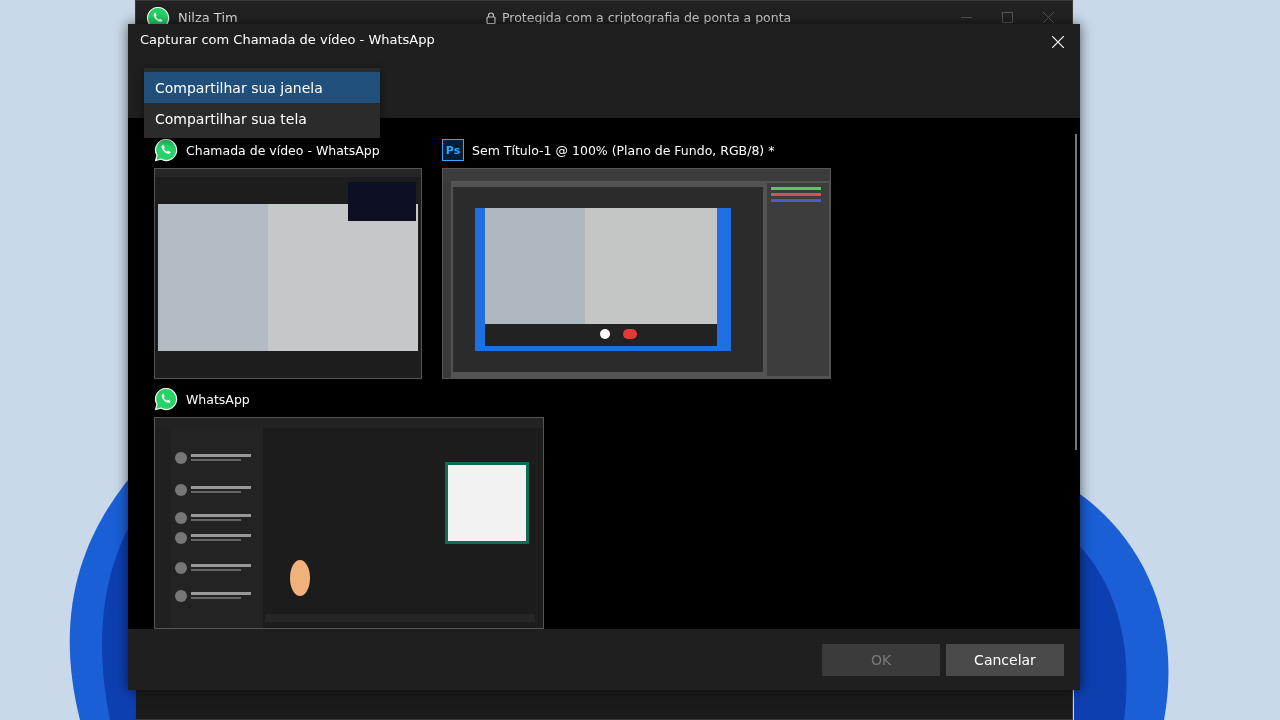 This screenshot has width=1280, height=720. Describe the element at coordinates (623, 150) in the screenshot. I see `window-title: Sem Título-1 @ 100% (Plano de Fundo, RGB/8) *` at that location.